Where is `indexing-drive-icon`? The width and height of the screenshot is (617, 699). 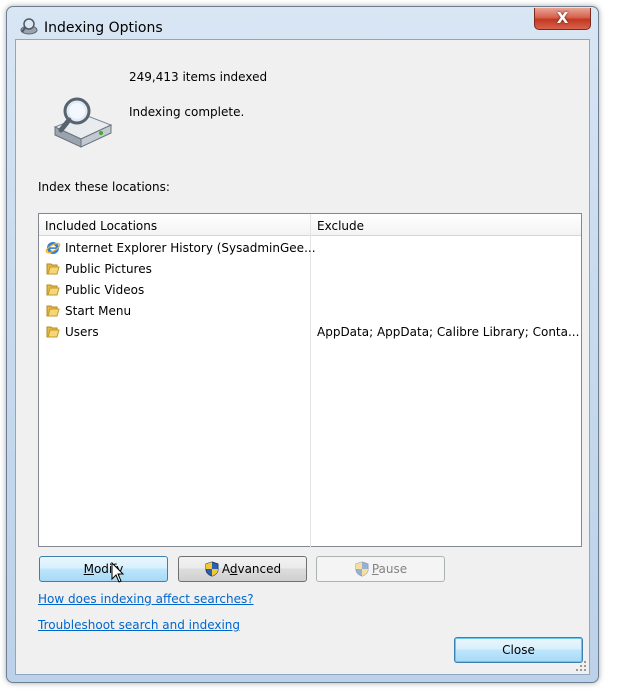
indexing-drive-icon is located at coordinates (83, 122).